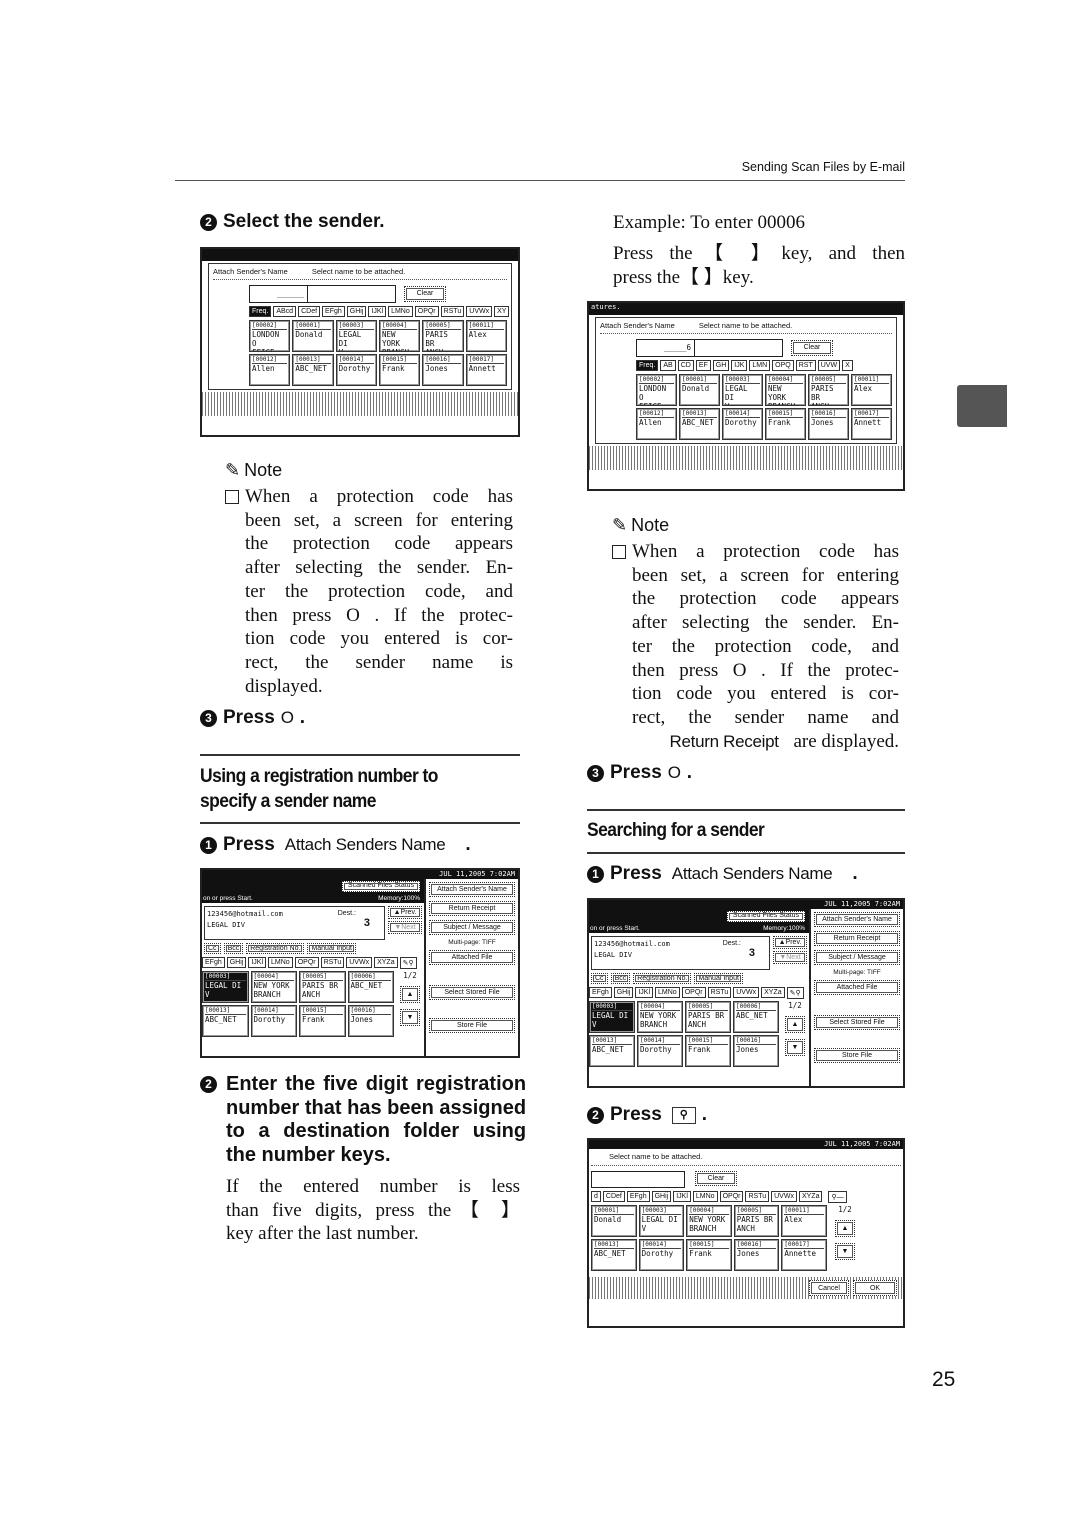 This screenshot has height=1528, width=1080. Describe the element at coordinates (829, 1288) in the screenshot. I see `cancel-button: Cancel` at that location.